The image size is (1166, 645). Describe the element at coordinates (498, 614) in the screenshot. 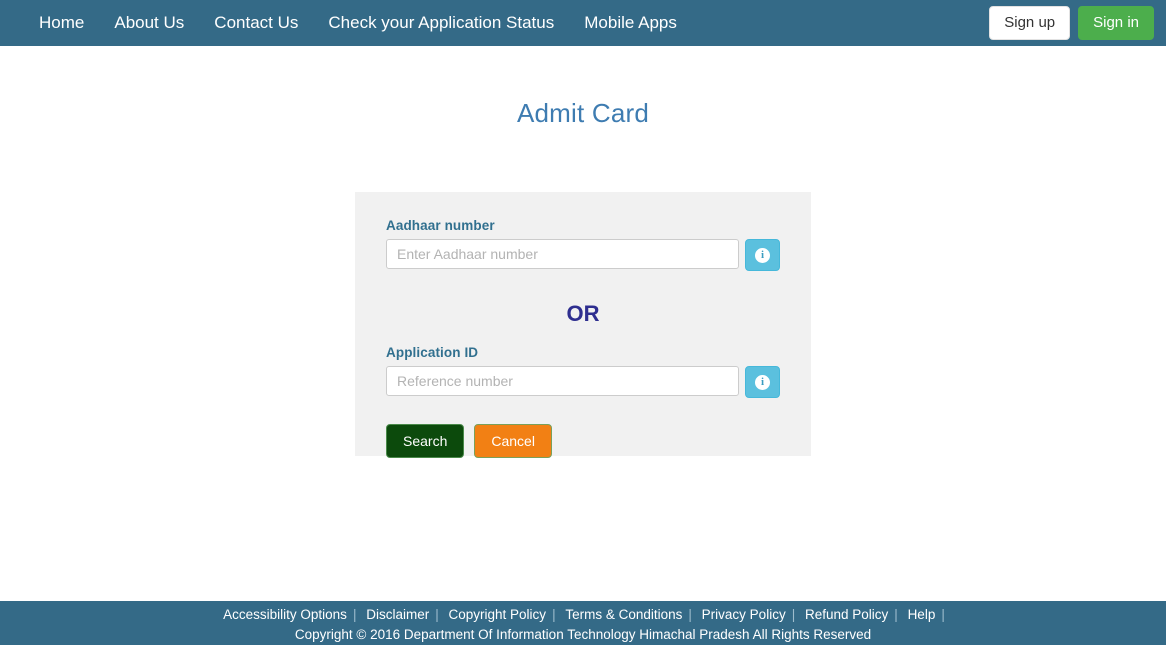

I see `footer-link-copyright-policy: Copyright Policy` at that location.